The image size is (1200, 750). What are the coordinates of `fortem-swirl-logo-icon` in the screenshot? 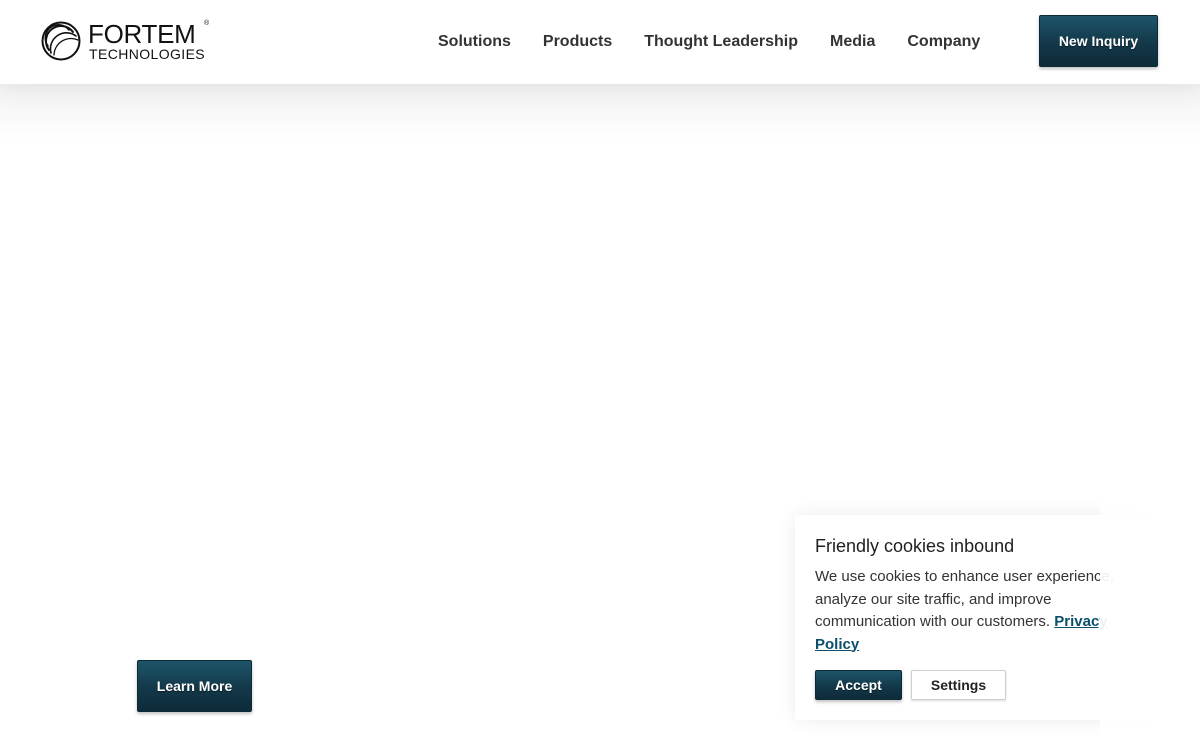 It's located at (61, 41).